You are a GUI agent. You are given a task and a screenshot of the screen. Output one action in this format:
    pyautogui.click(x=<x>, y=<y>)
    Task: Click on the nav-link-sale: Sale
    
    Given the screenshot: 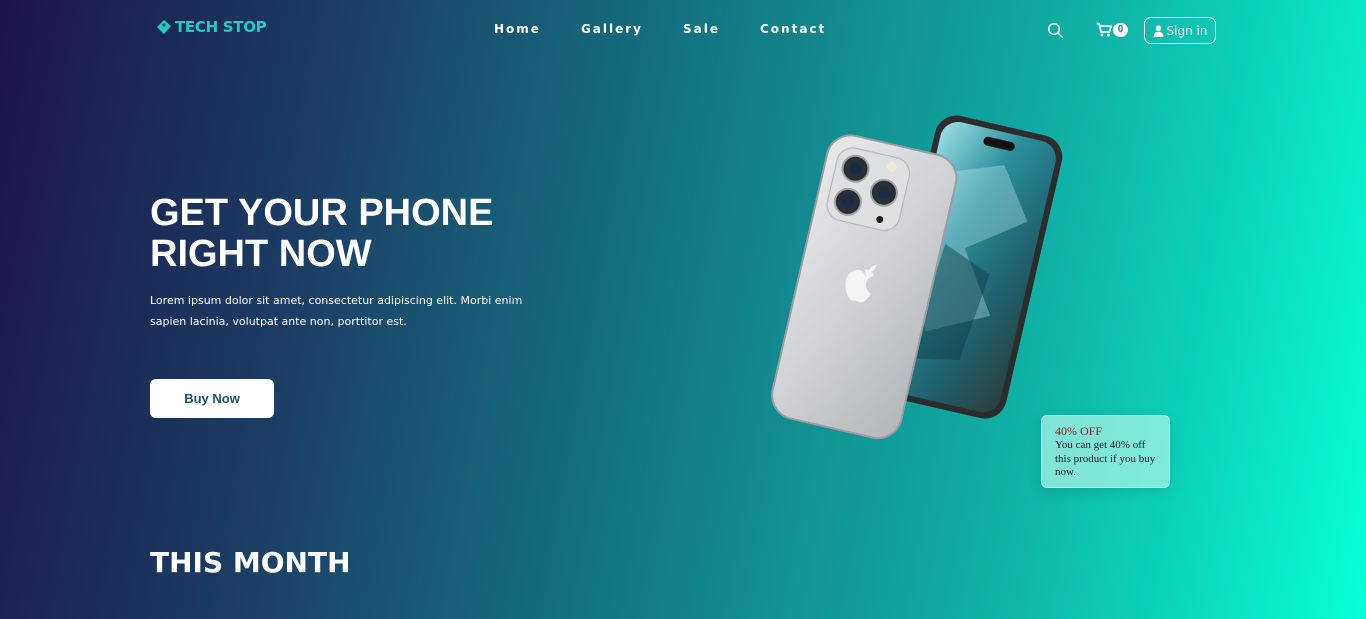 What is the action you would take?
    pyautogui.click(x=701, y=29)
    